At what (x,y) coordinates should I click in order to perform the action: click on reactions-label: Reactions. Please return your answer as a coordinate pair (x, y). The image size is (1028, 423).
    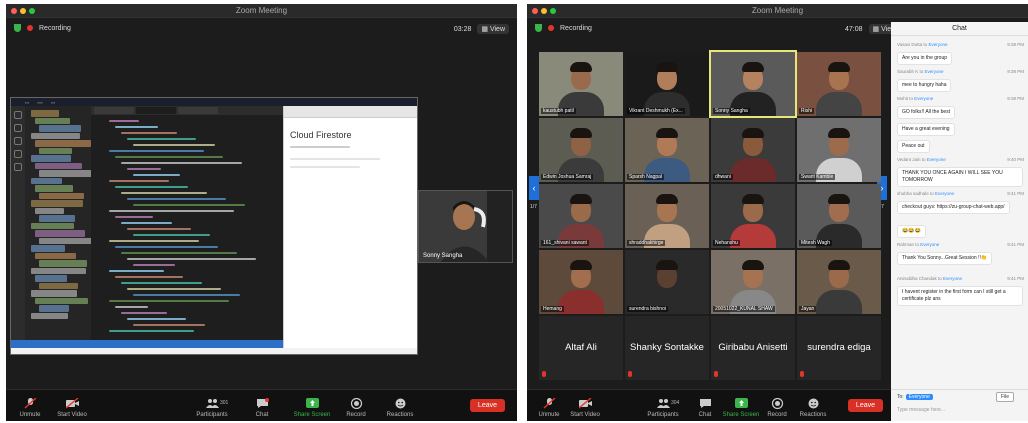
    Looking at the image, I should click on (813, 415).